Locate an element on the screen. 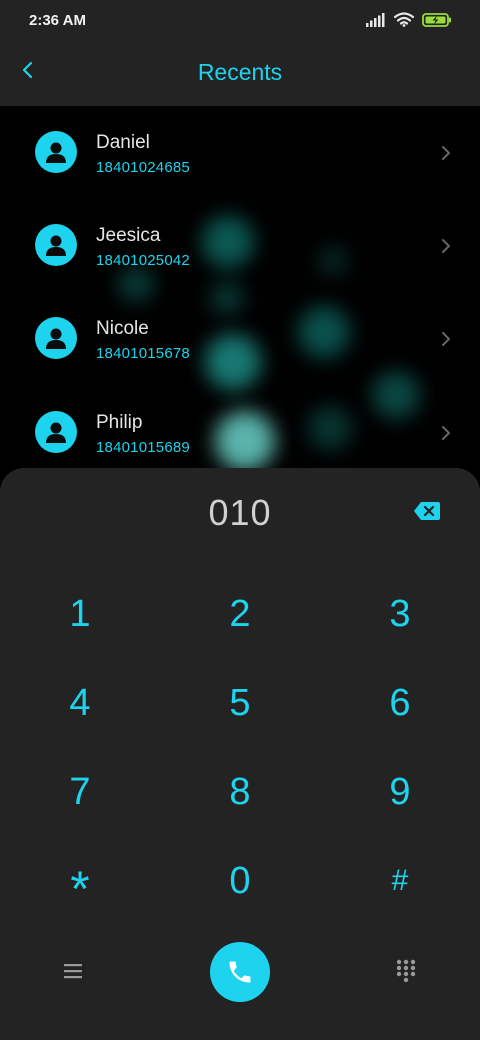 This screenshot has width=480, height=1040. dialpad-bottom-bar is located at coordinates (240, 972).